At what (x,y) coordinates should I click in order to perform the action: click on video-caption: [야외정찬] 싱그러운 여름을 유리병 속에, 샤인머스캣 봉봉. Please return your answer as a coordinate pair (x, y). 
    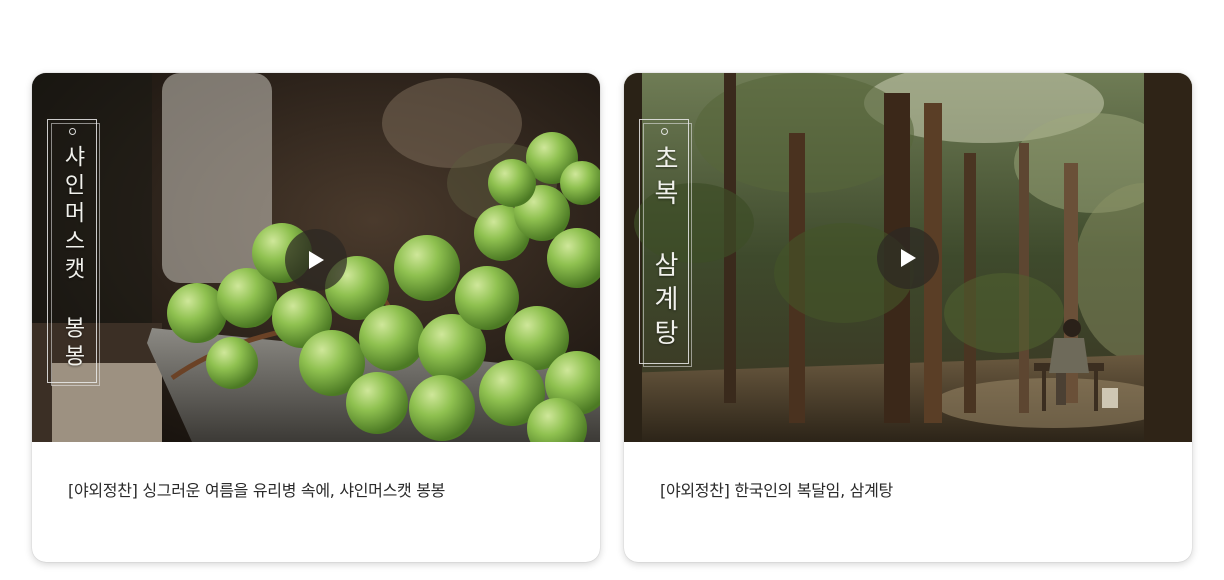
    Looking at the image, I should click on (324, 489).